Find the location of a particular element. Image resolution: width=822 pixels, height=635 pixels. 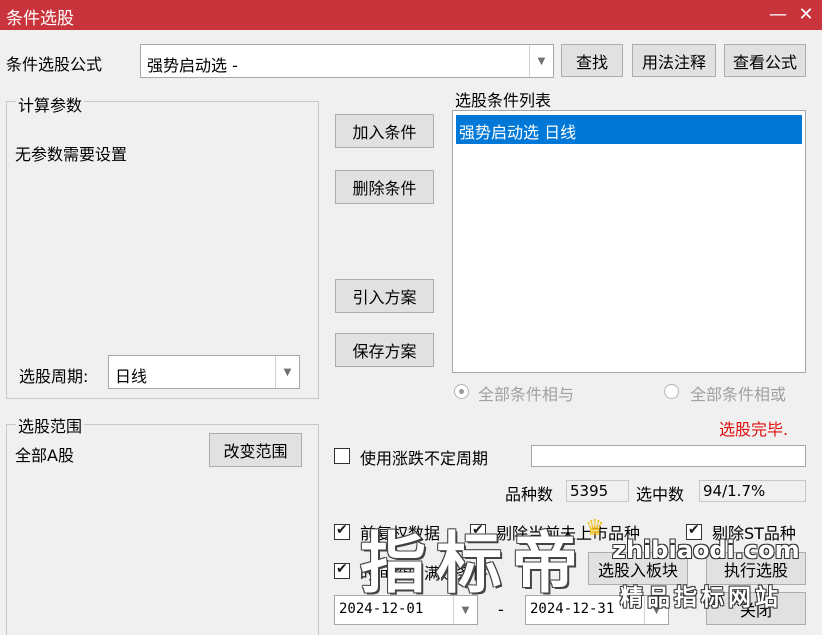

period-label: 选股周期: is located at coordinates (54, 376).